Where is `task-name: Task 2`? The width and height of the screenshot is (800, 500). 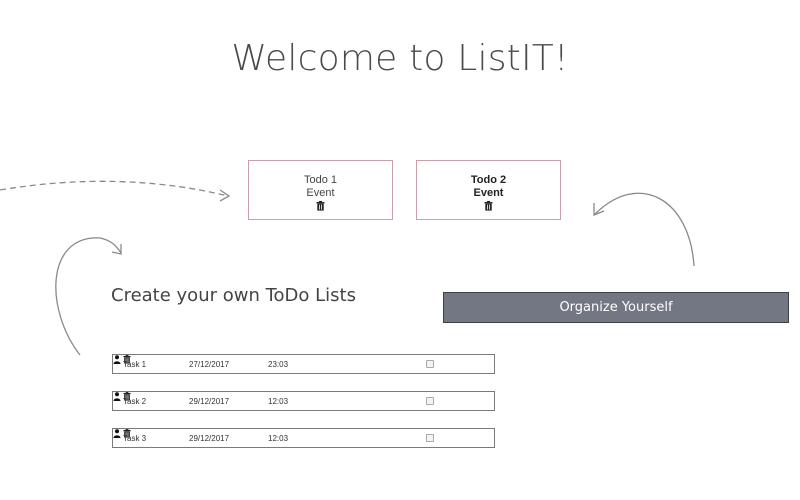
task-name: Task 2 is located at coordinates (135, 401).